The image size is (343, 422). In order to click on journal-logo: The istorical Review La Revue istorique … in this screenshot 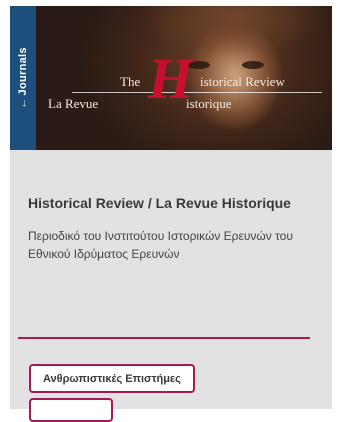, I will do `click(184, 85)`.